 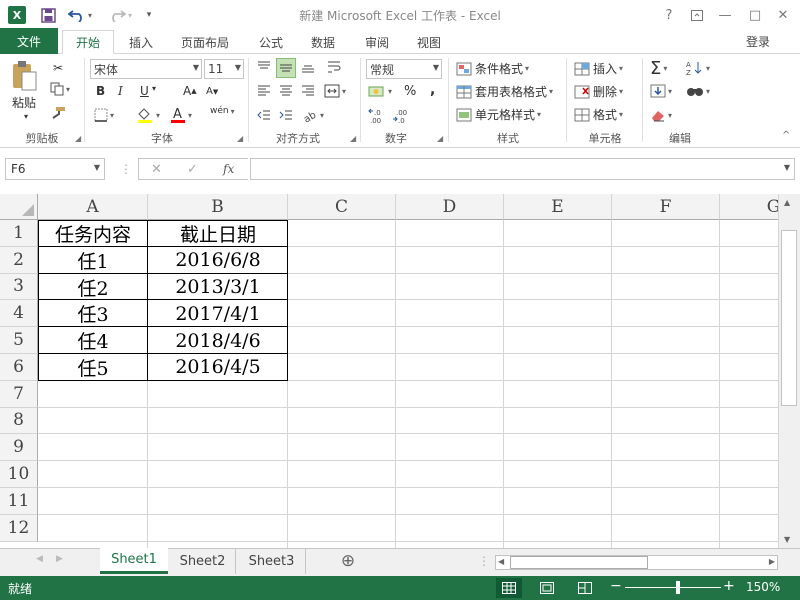 What do you see at coordinates (755, 15) in the screenshot?
I see `restore-button: □` at bounding box center [755, 15].